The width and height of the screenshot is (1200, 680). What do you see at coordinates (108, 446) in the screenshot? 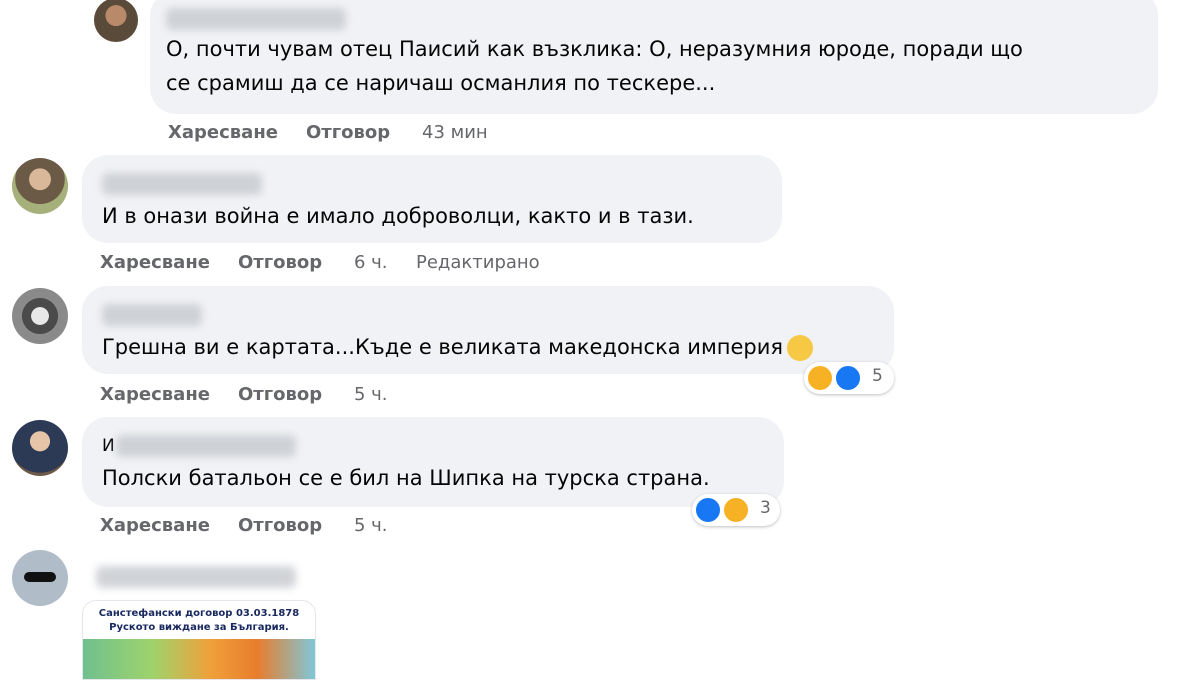
I see `author-initial: И` at bounding box center [108, 446].